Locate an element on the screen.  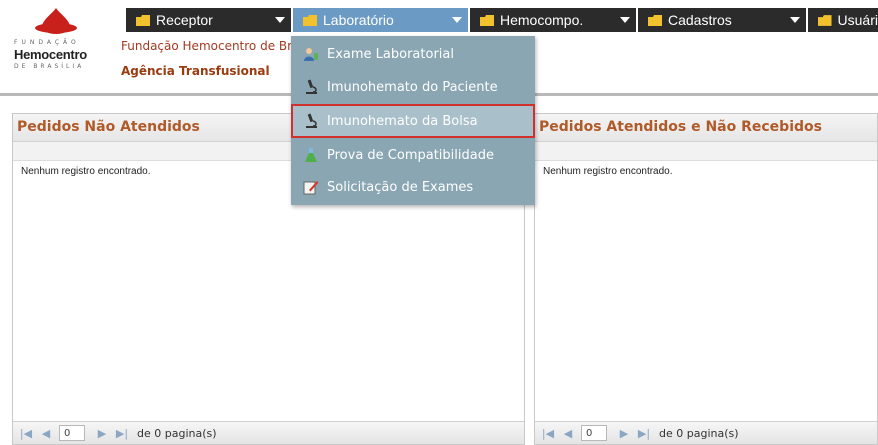
menu-hemocomponentes: Hemocompo. is located at coordinates (552, 20).